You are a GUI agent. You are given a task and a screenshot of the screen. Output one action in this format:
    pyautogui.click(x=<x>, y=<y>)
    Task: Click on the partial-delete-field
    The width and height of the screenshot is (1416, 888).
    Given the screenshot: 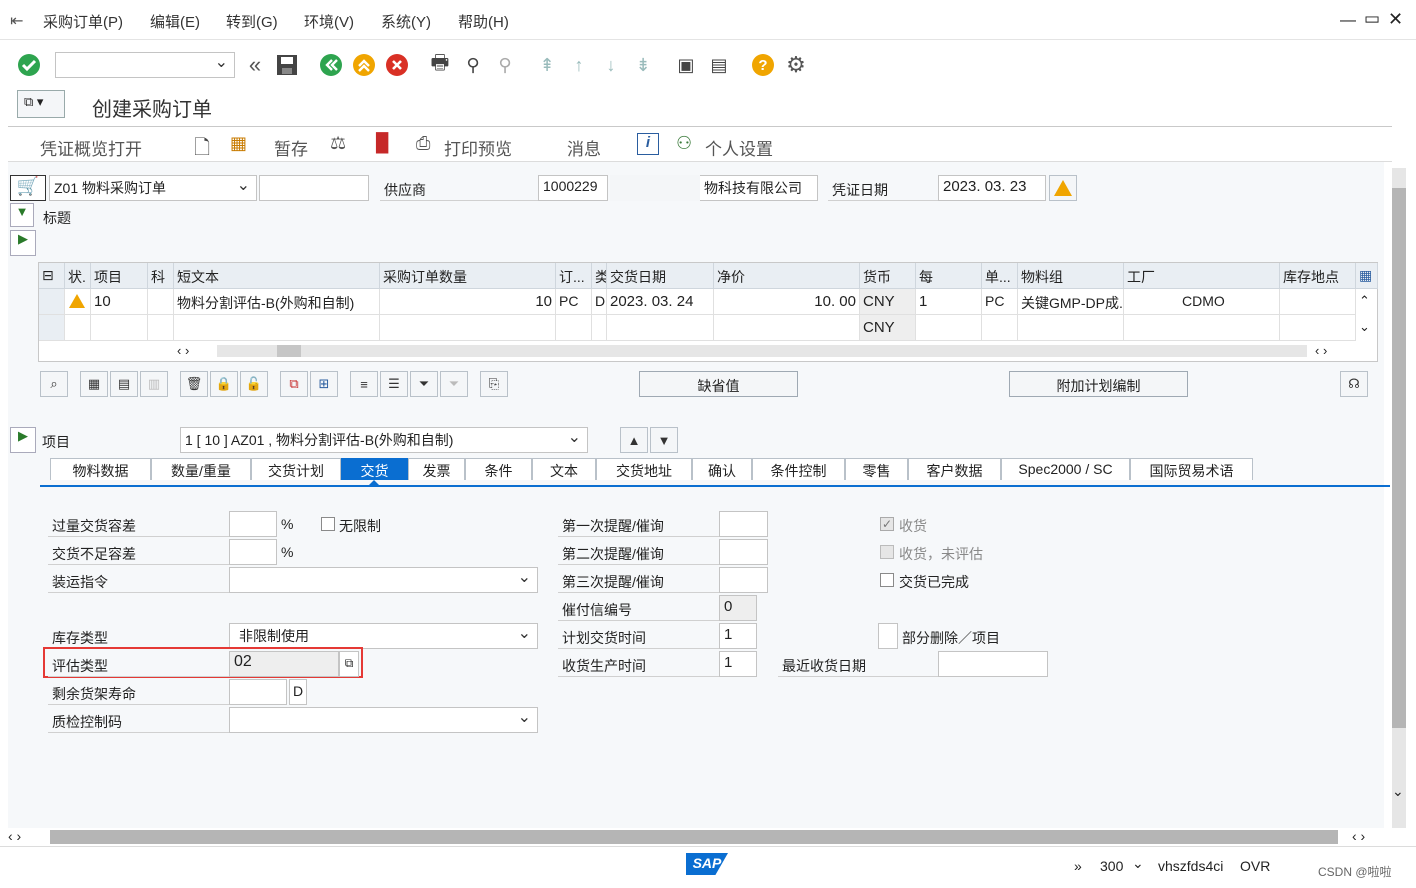 What is the action you would take?
    pyautogui.click(x=888, y=636)
    